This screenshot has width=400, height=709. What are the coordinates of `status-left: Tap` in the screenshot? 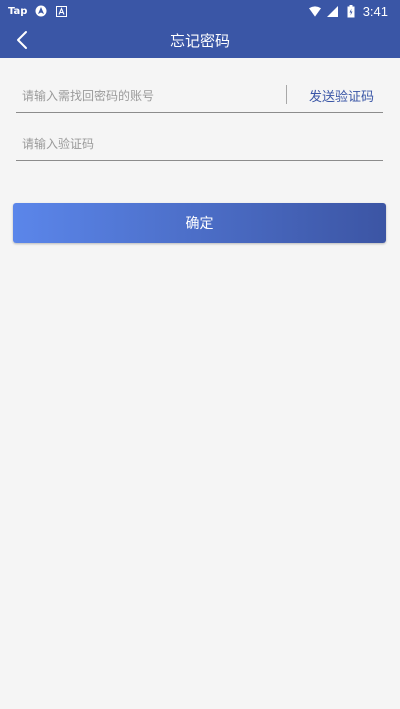 It's located at (37, 11).